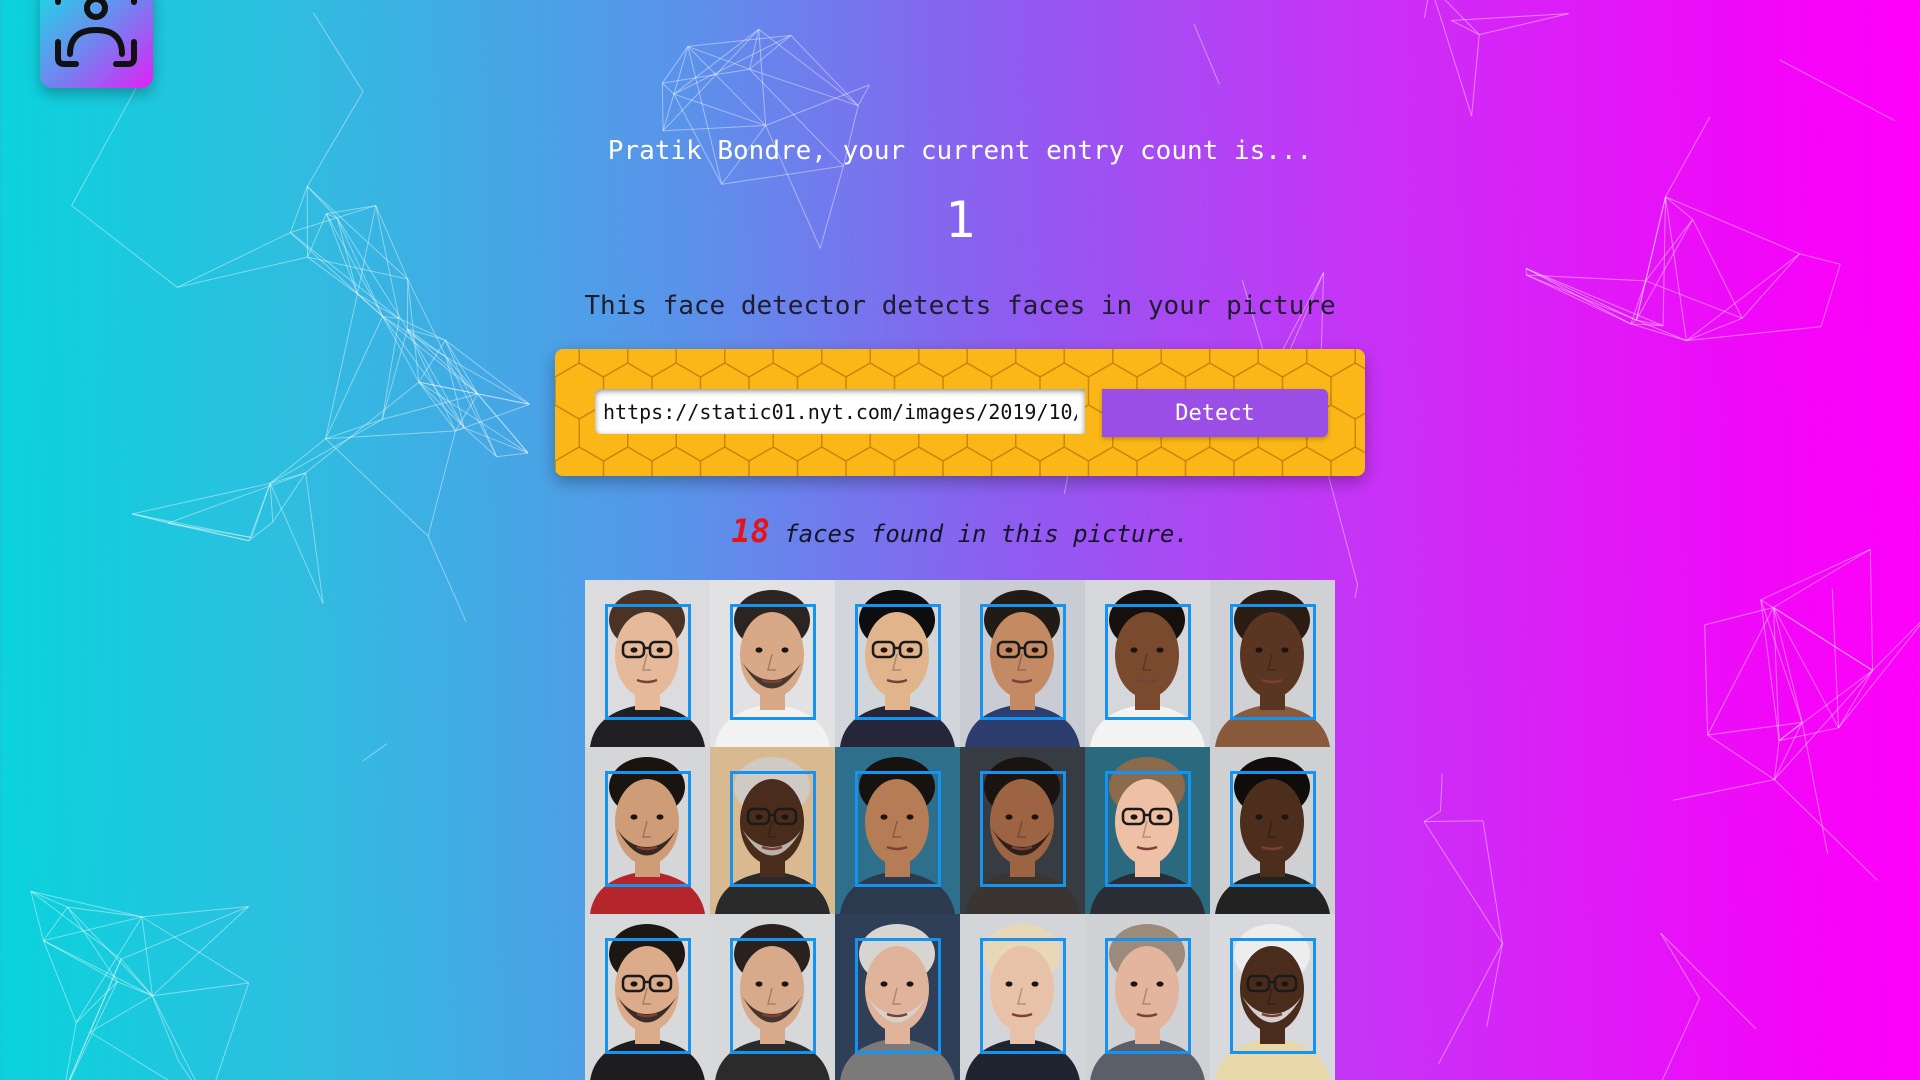 Image resolution: width=1920 pixels, height=1080 pixels. I want to click on faces-count: 18, so click(750, 531).